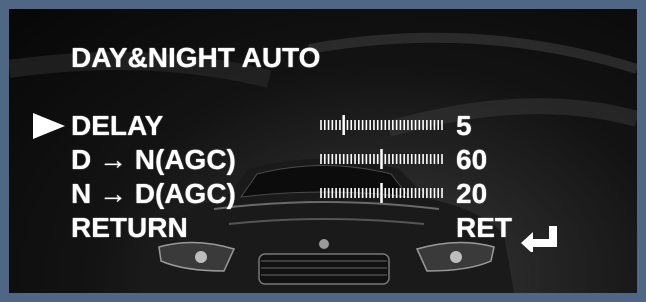  What do you see at coordinates (381, 125) in the screenshot?
I see `delay-slider` at bounding box center [381, 125].